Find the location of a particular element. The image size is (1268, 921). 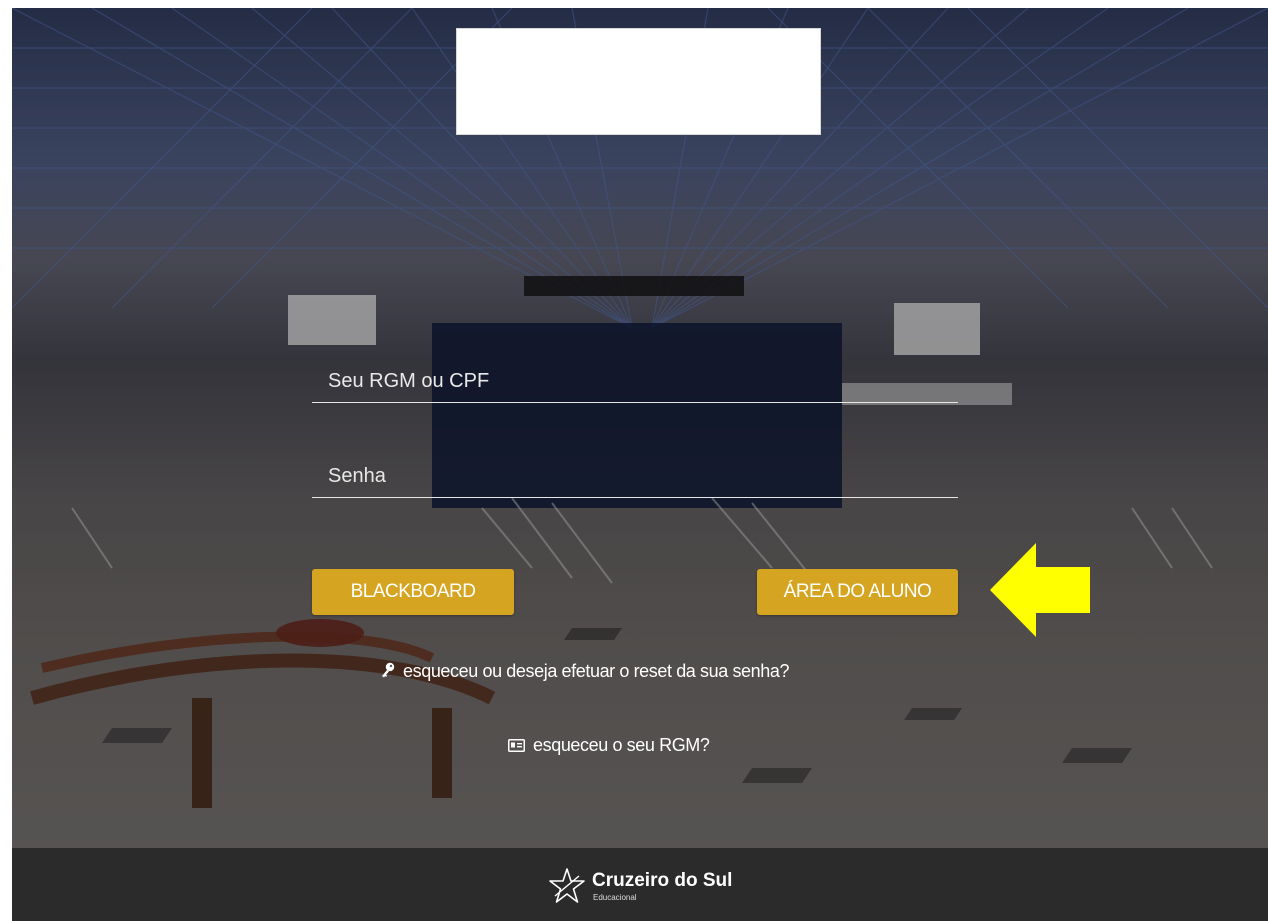

brand-logo: Cruzeiro do Sul Educacional is located at coordinates (639, 886).